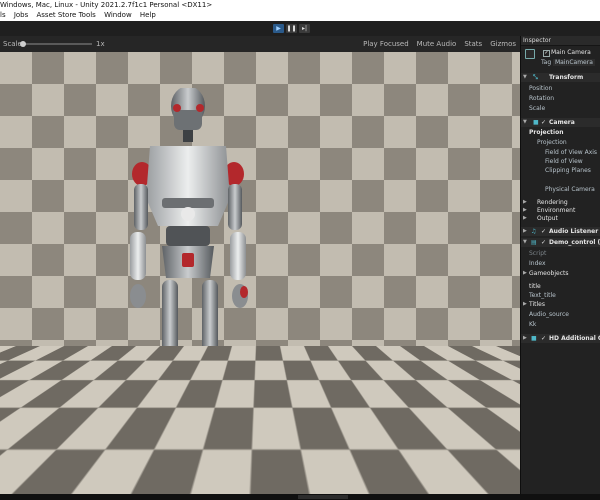 This screenshot has height=500, width=600. I want to click on physical-camera-label: Physical Camera, so click(570, 189).